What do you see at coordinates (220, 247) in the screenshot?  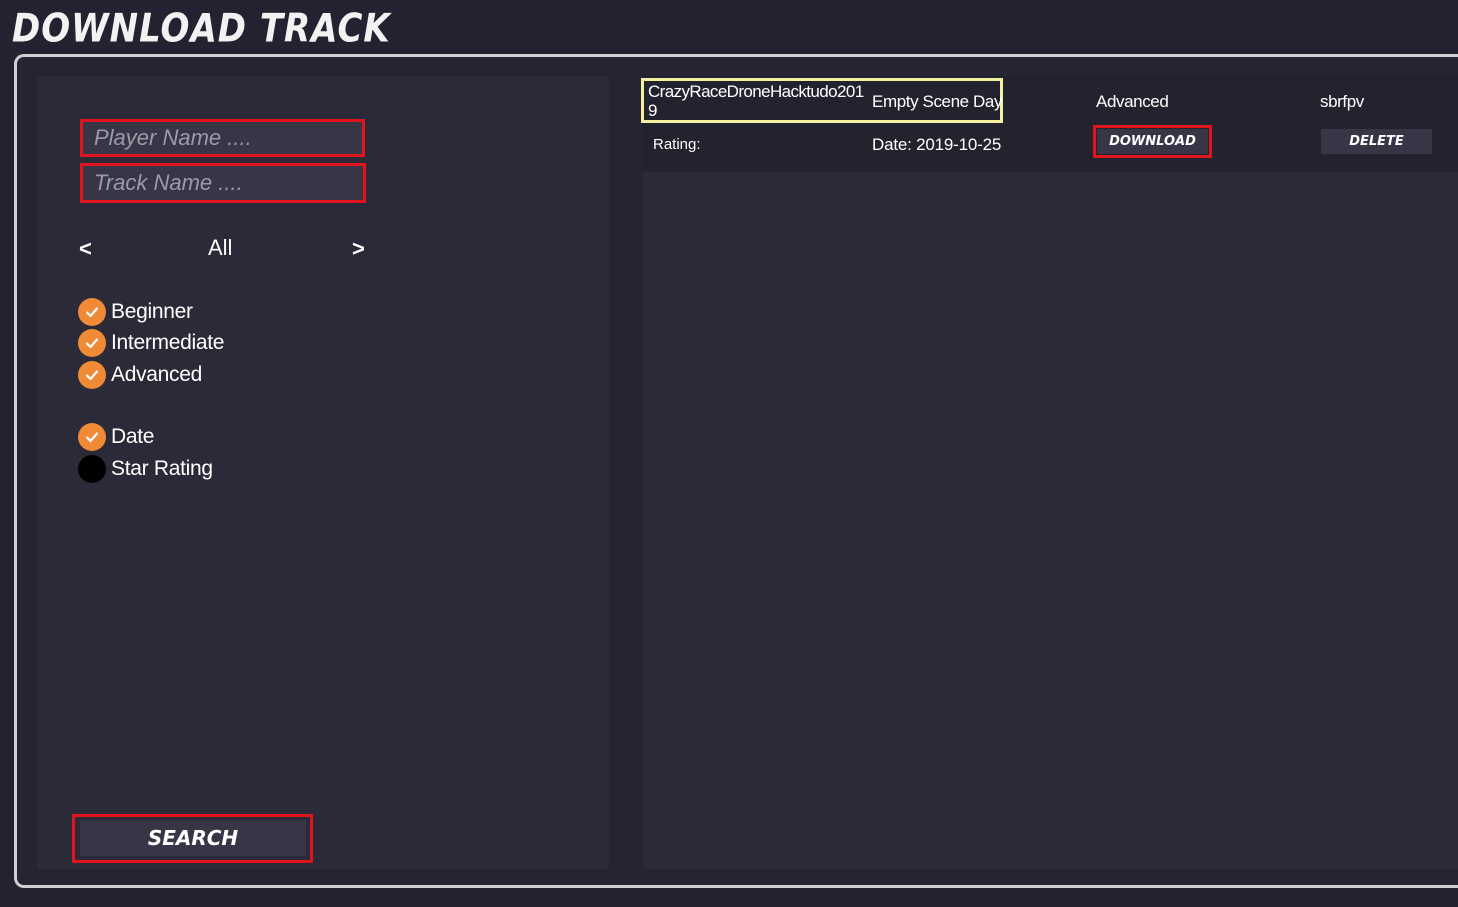 I see `category-value: All` at bounding box center [220, 247].